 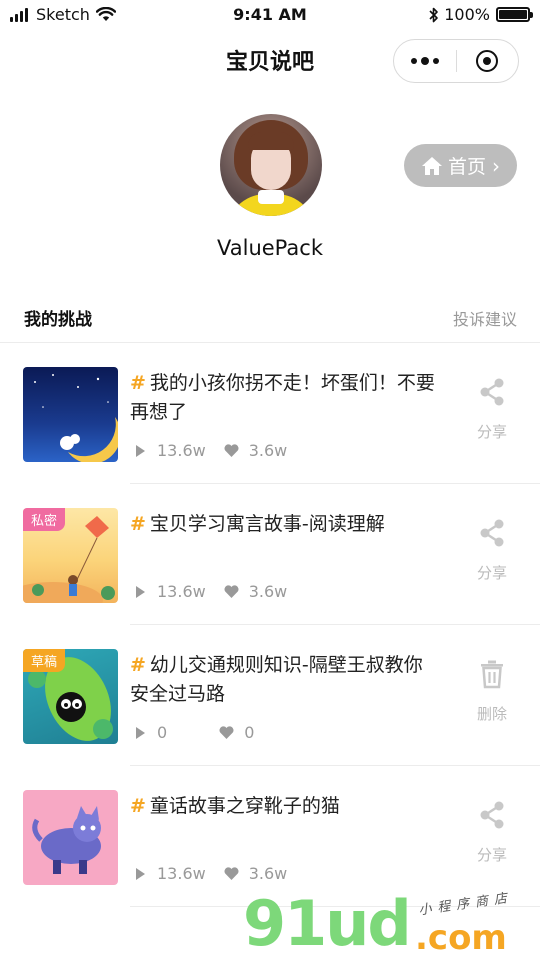 I want to click on chevron-right-icon: ›, so click(x=496, y=165).